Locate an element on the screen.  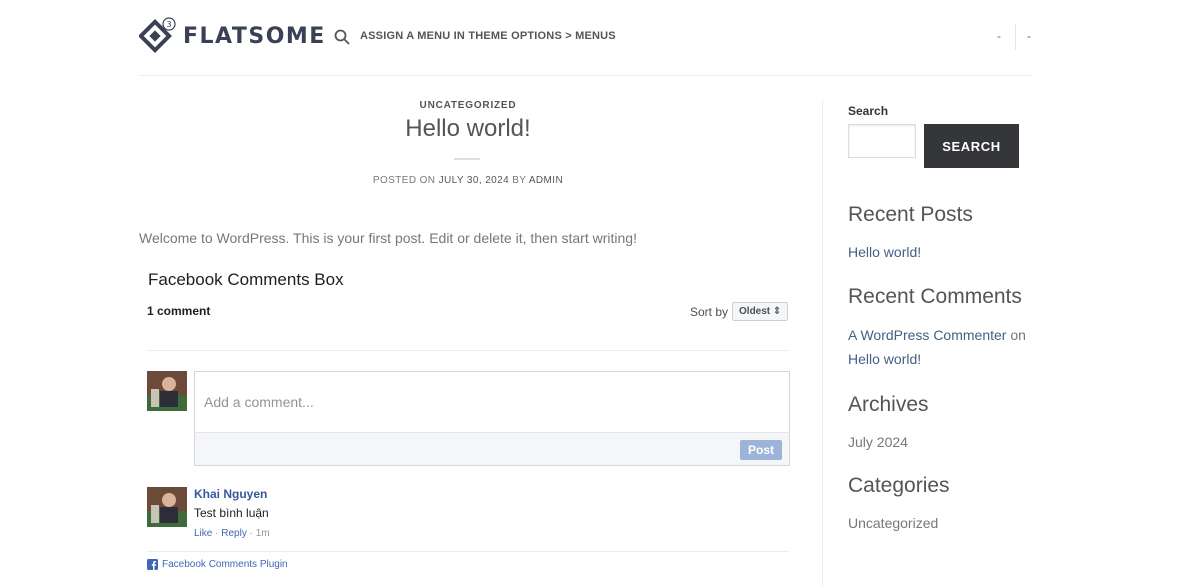
fb-comment-count: 1 comment is located at coordinates (179, 311).